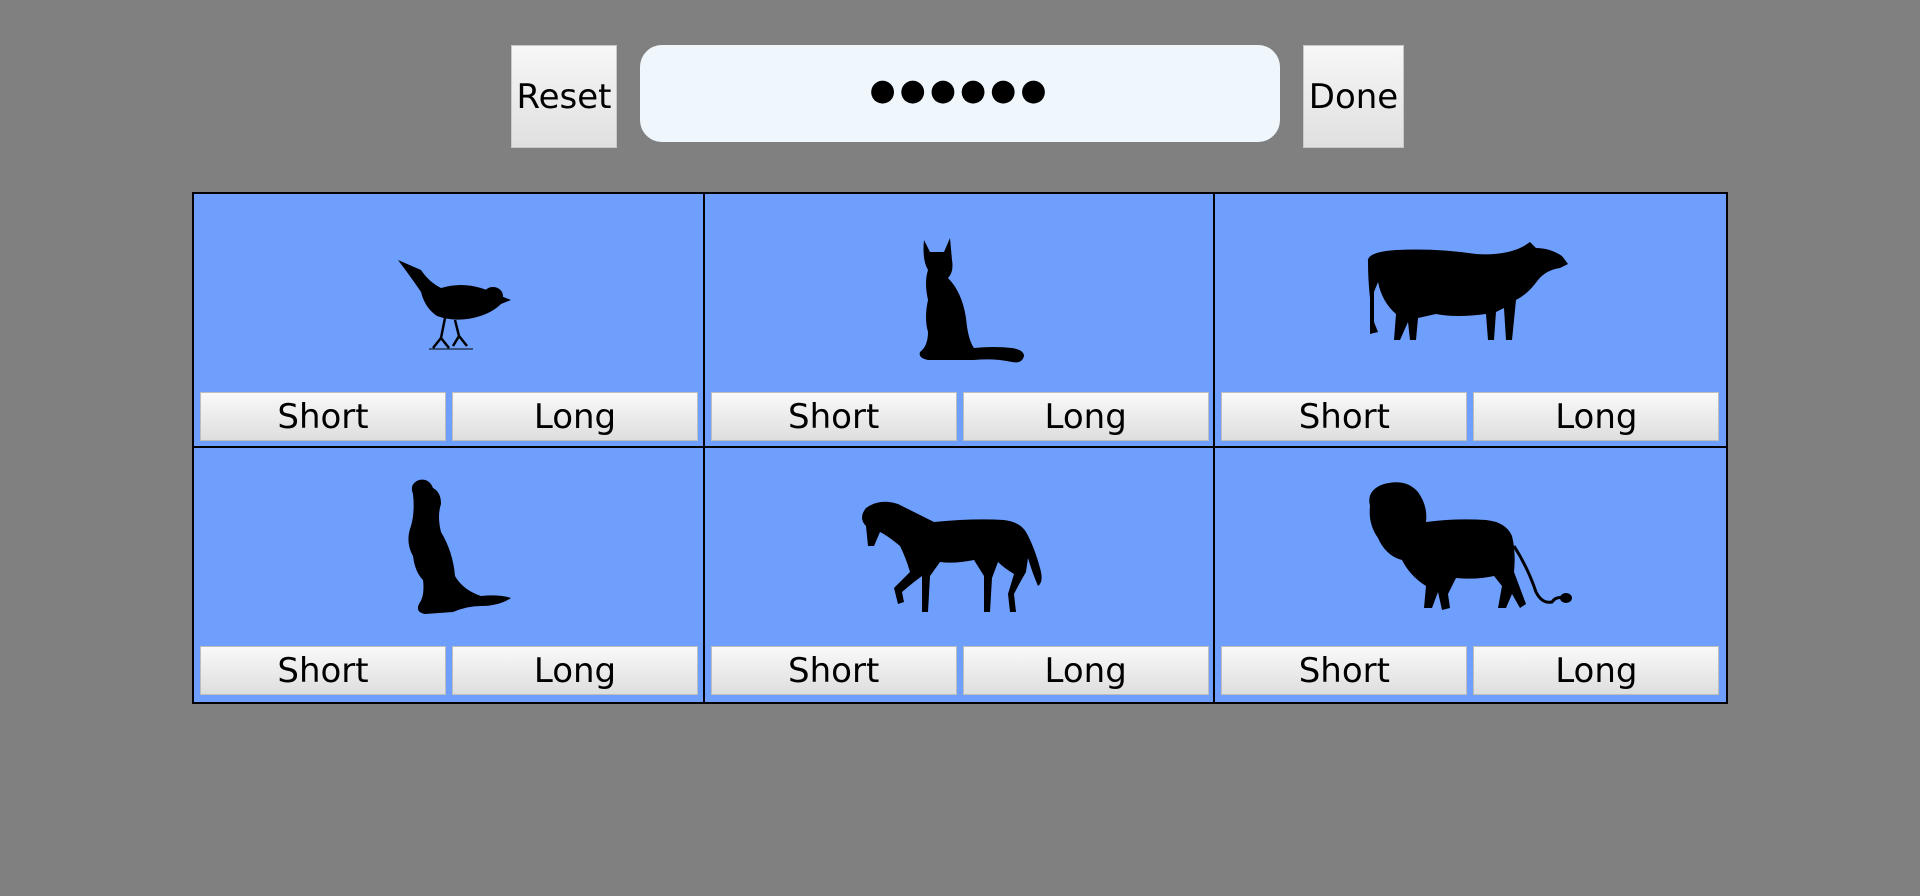 This screenshot has width=1920, height=896. What do you see at coordinates (1596, 416) in the screenshot?
I see `long-button-cow: Long` at bounding box center [1596, 416].